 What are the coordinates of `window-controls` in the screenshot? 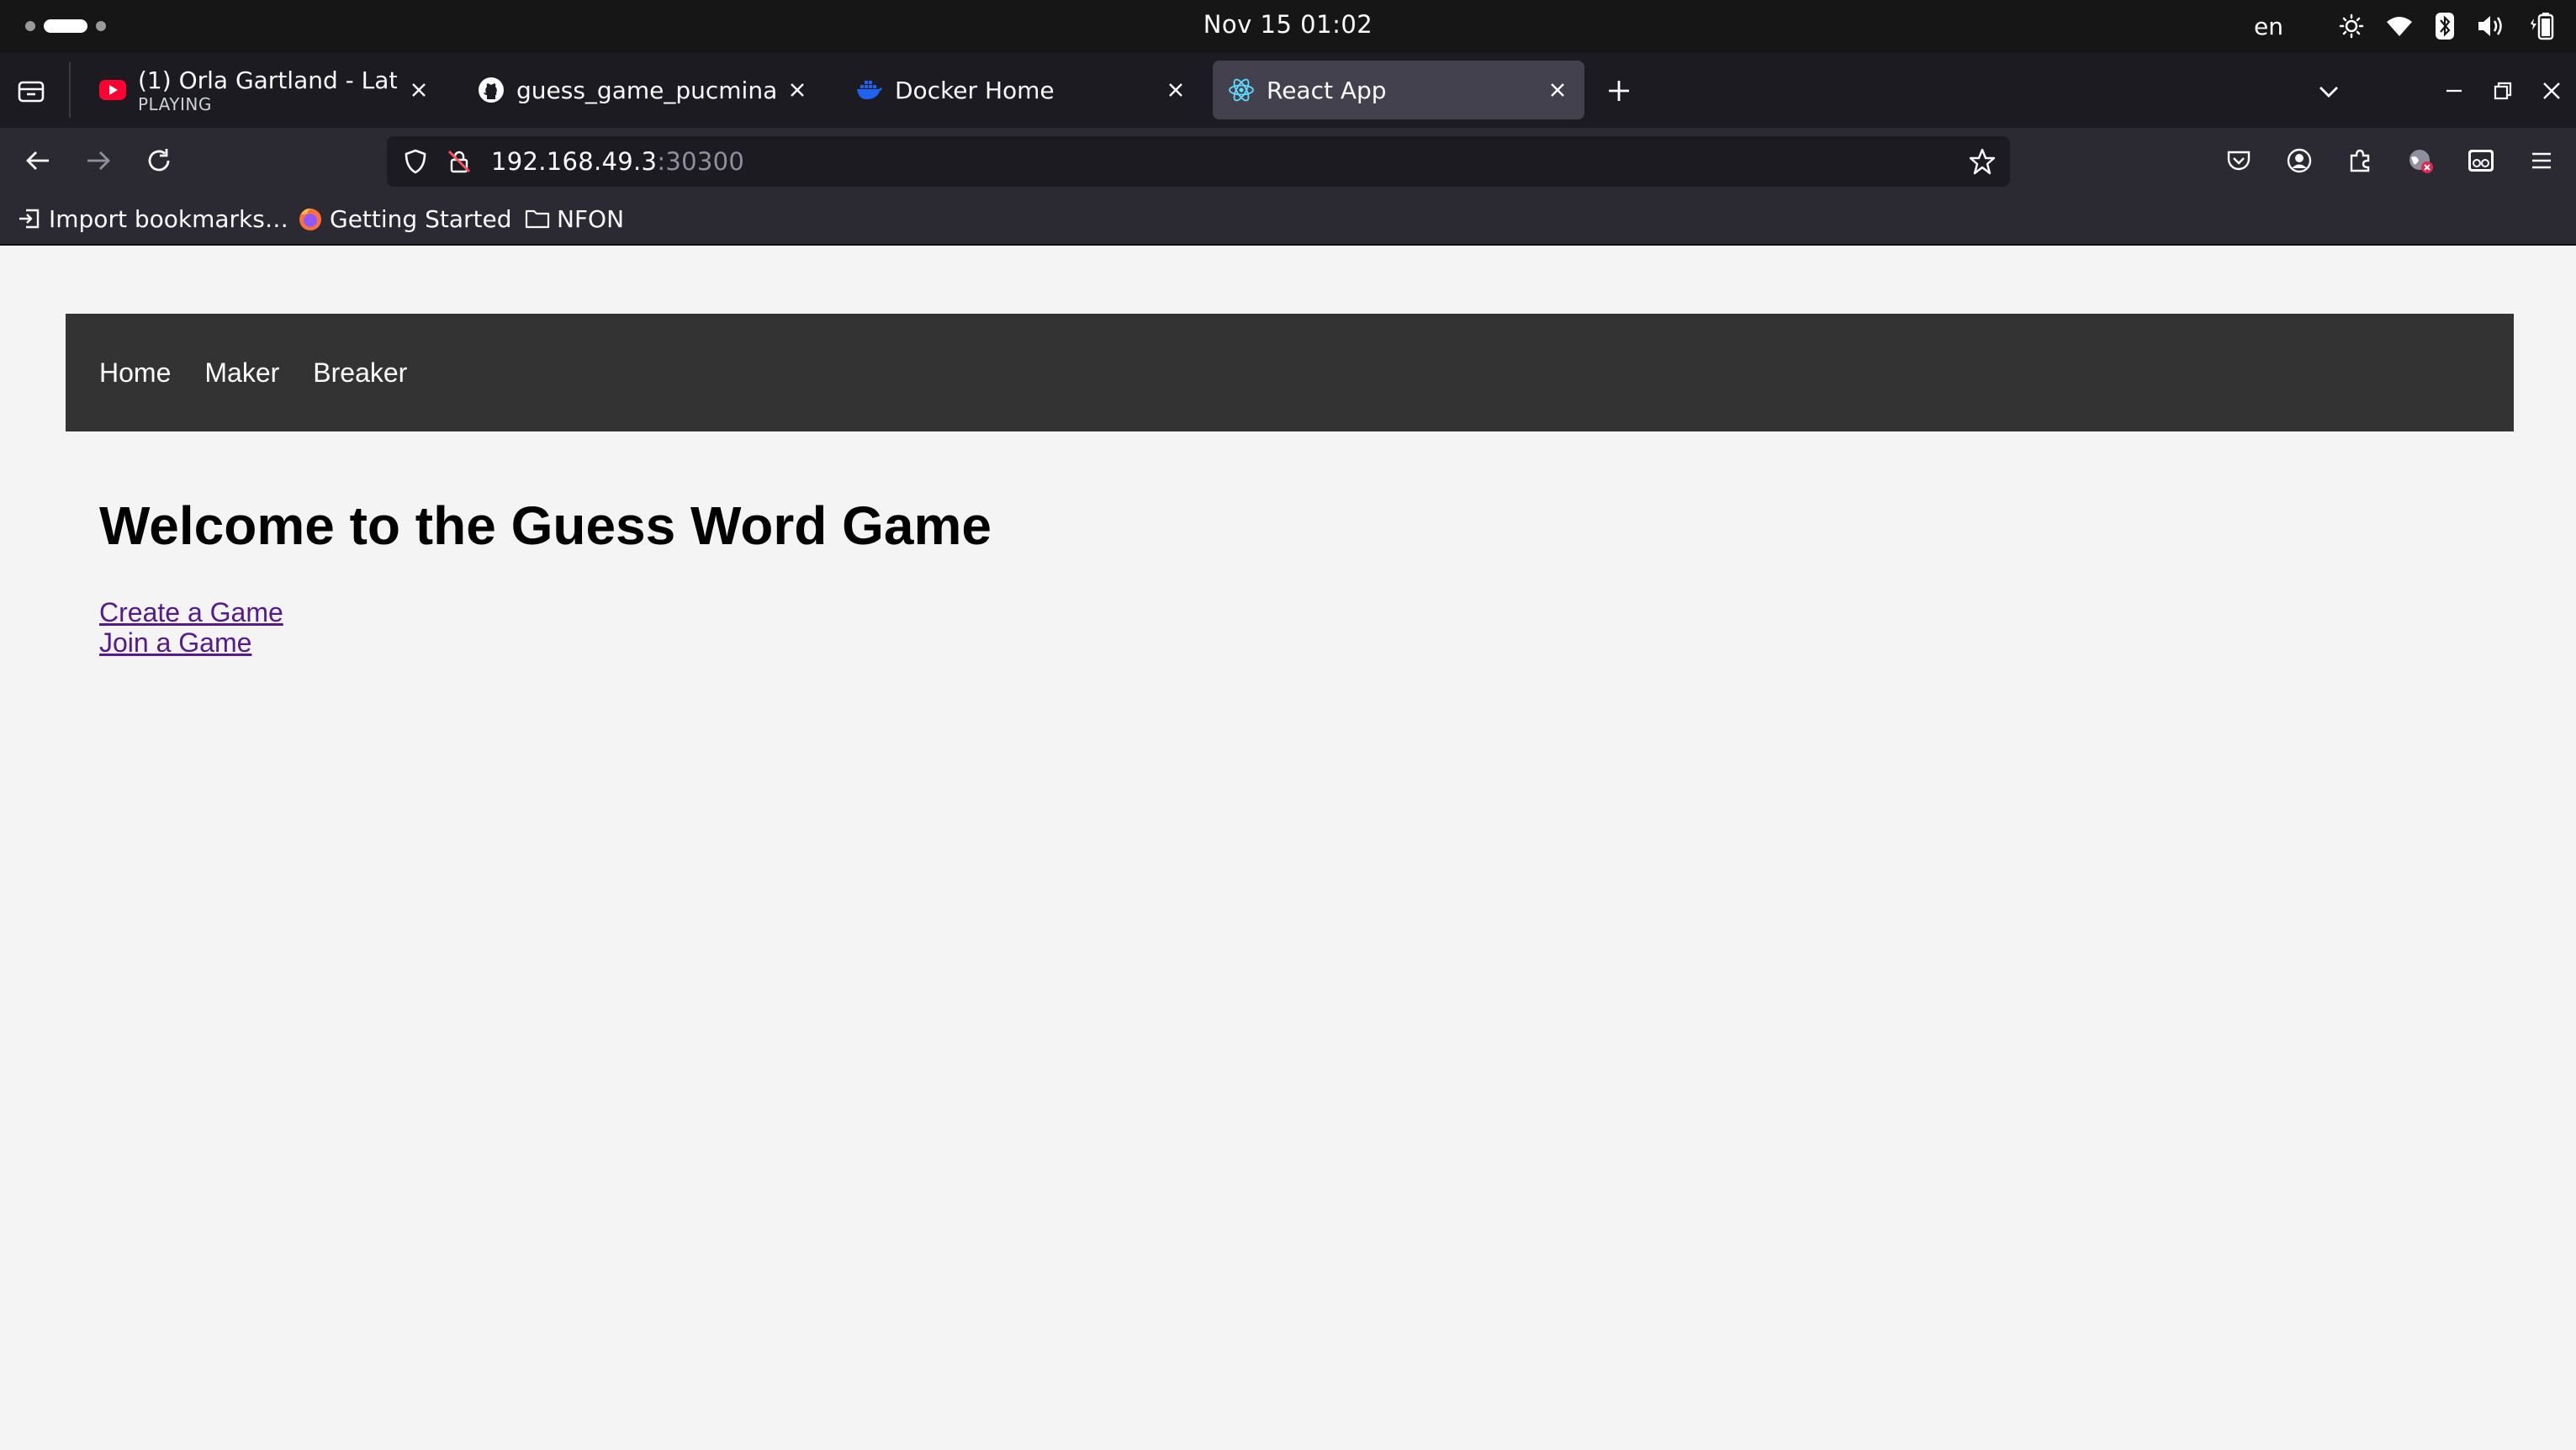 It's located at (2503, 90).